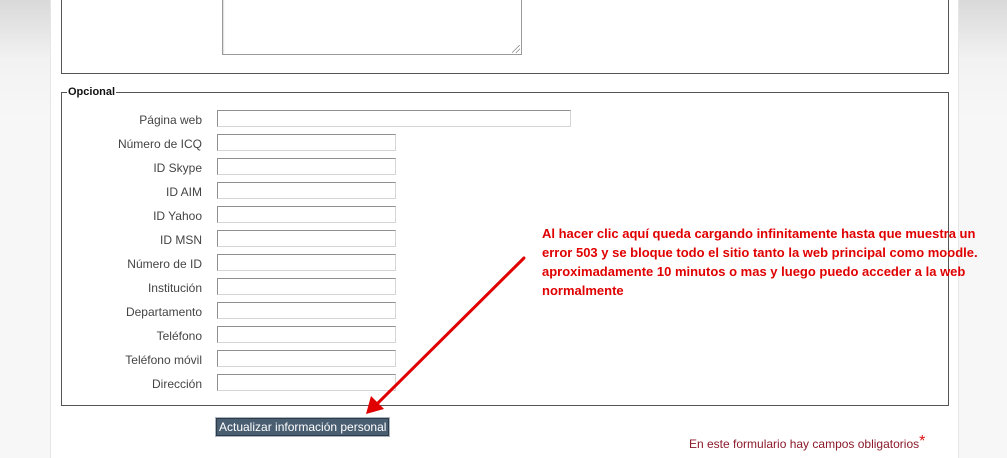 This screenshot has height=458, width=1007. Describe the element at coordinates (174, 288) in the screenshot. I see `institution-label: Institución` at that location.